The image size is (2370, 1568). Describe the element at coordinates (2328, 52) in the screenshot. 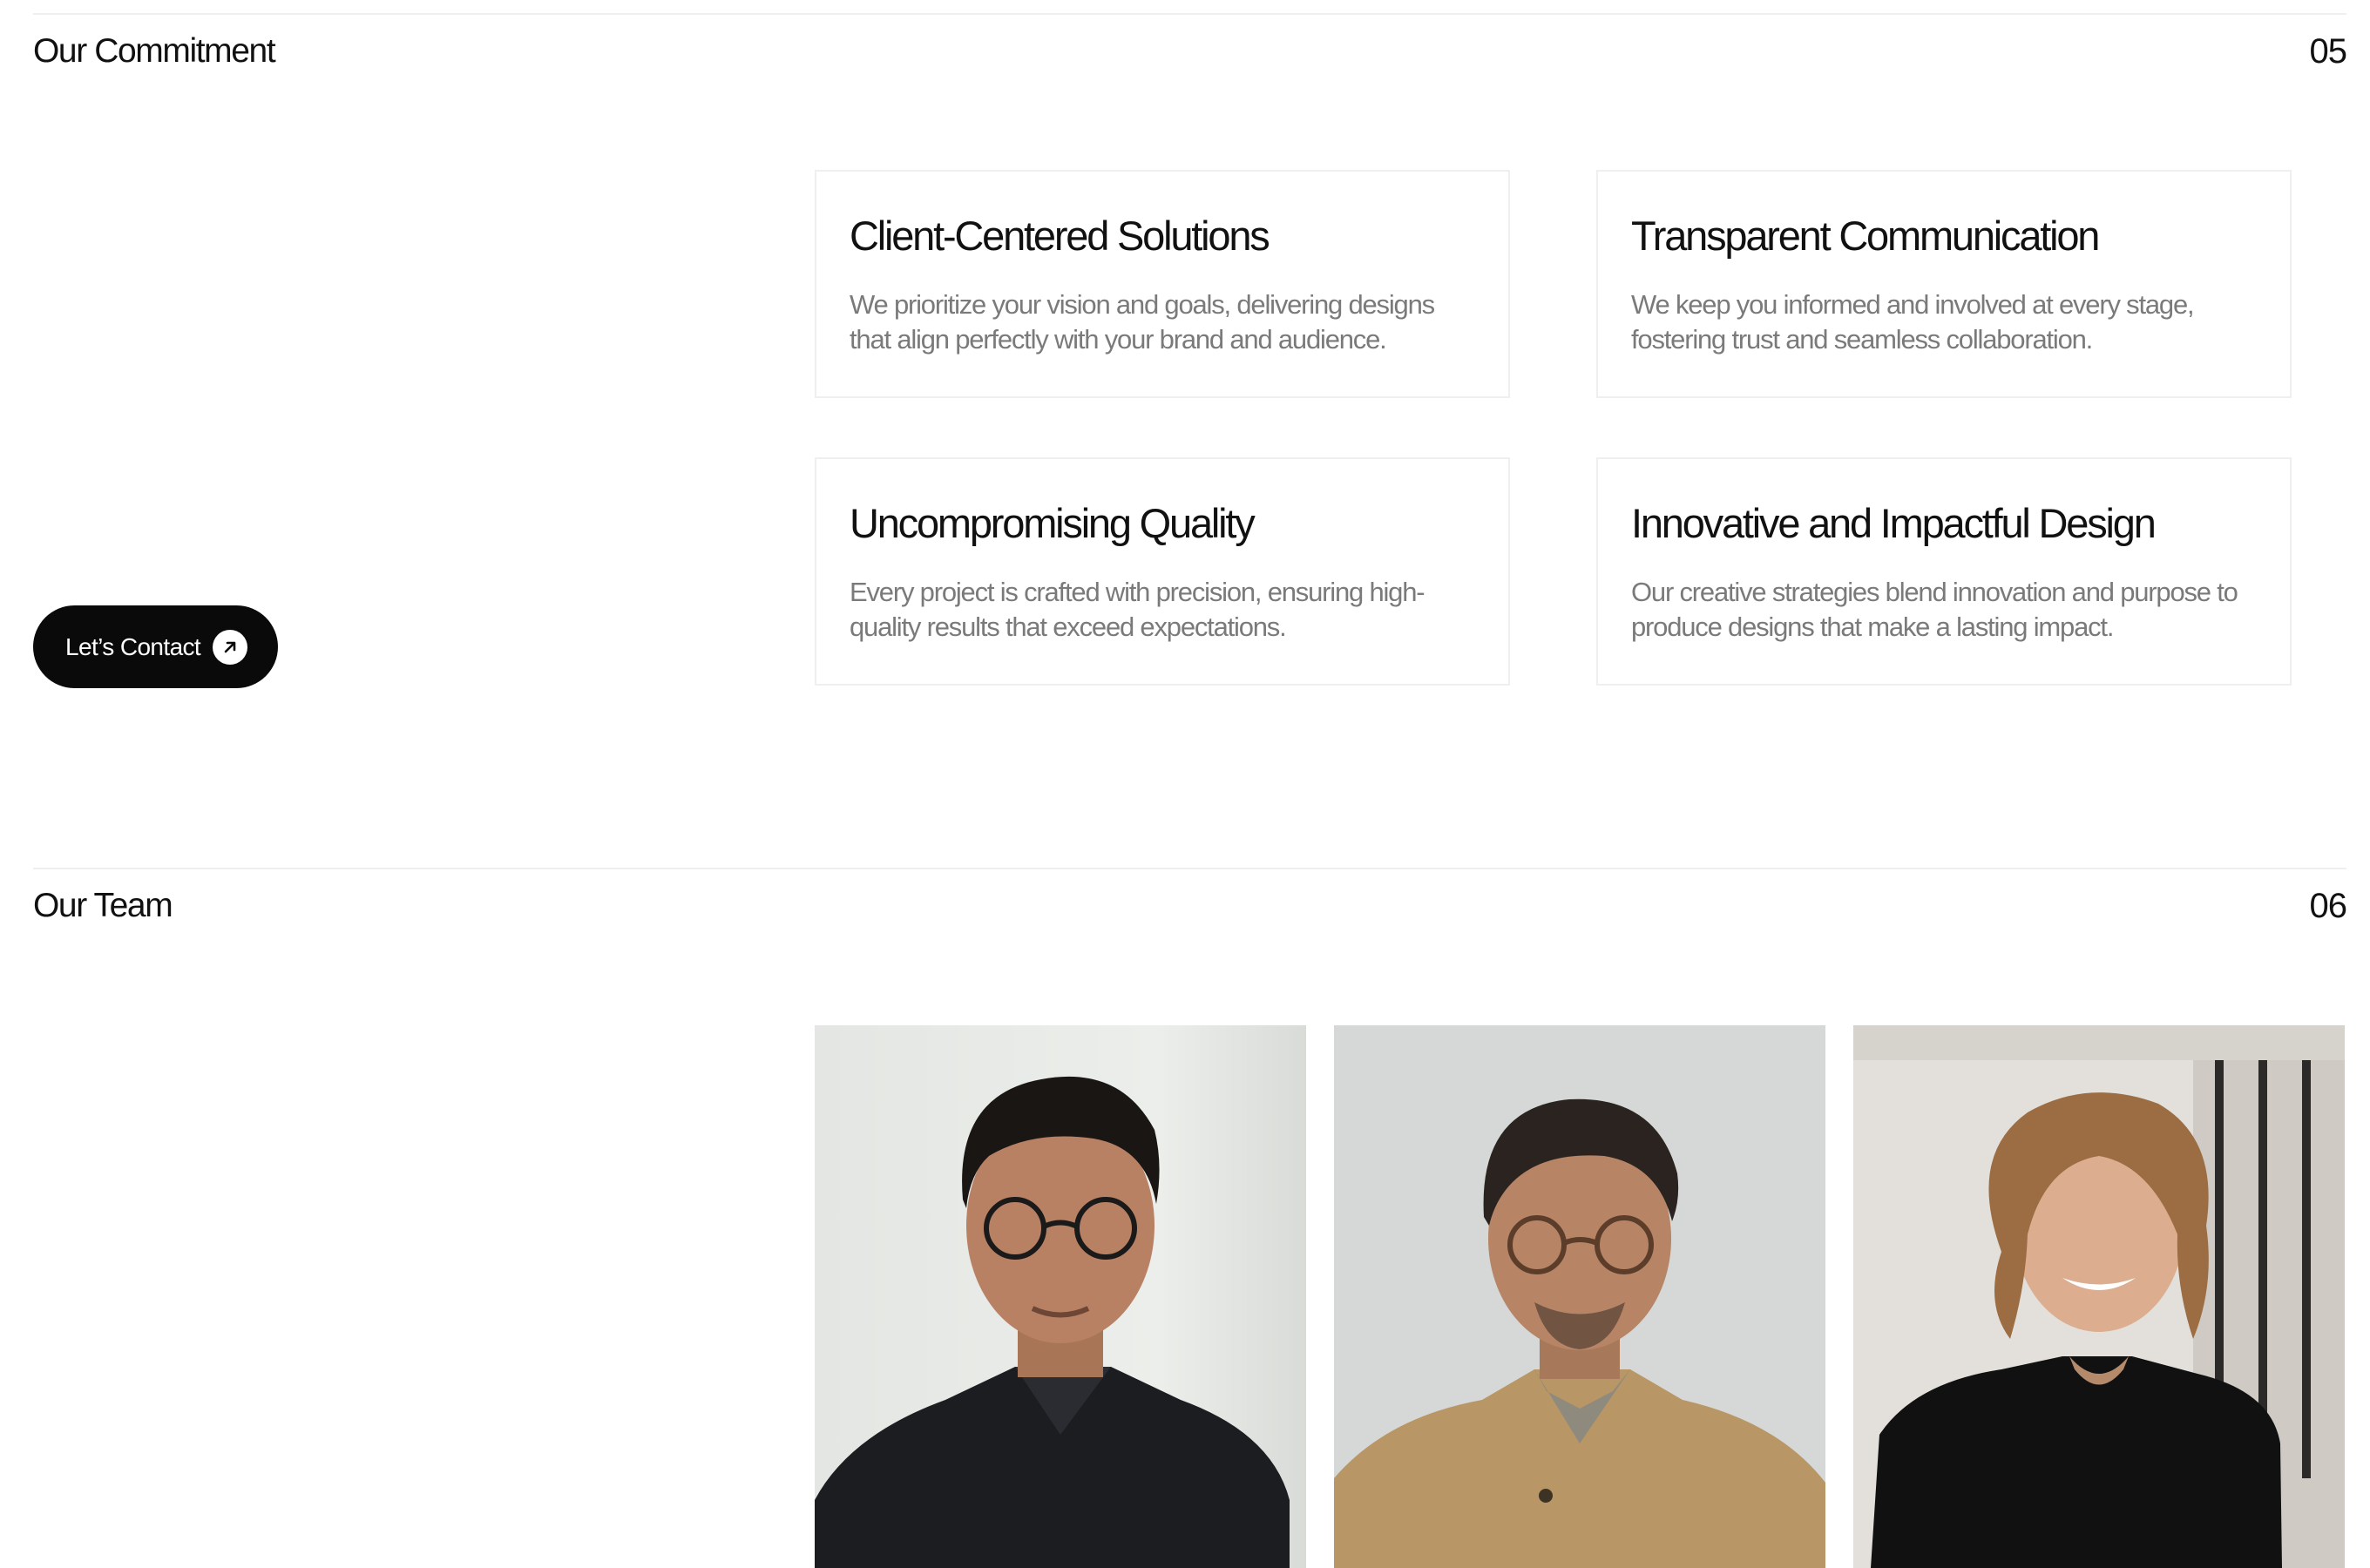

I see `commitment-section-number: 05` at that location.